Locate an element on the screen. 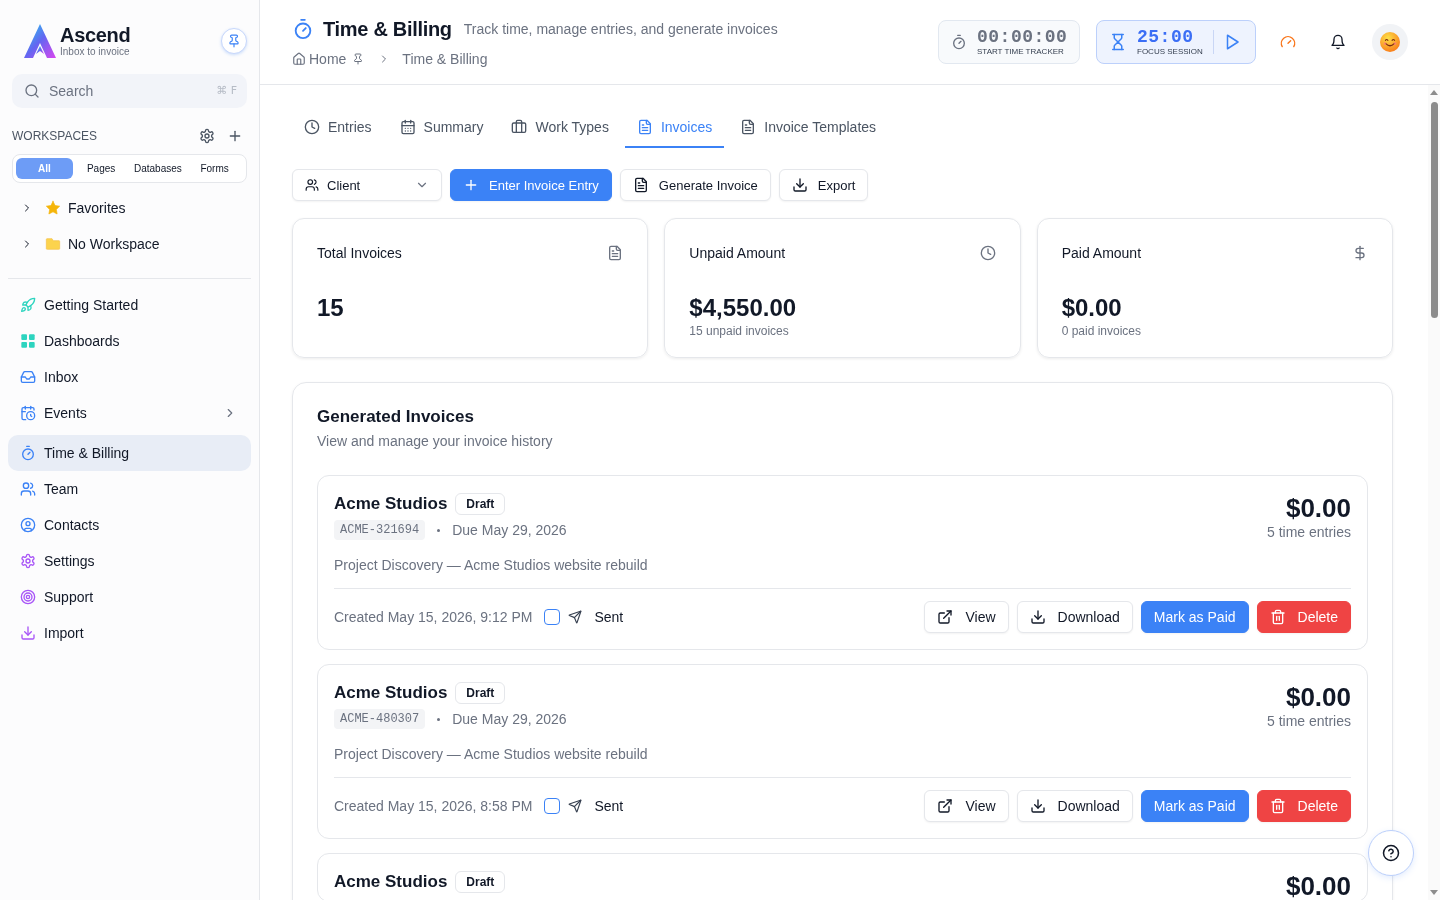 The image size is (1440, 900). client-name: Acme Studios is located at coordinates (391, 693).